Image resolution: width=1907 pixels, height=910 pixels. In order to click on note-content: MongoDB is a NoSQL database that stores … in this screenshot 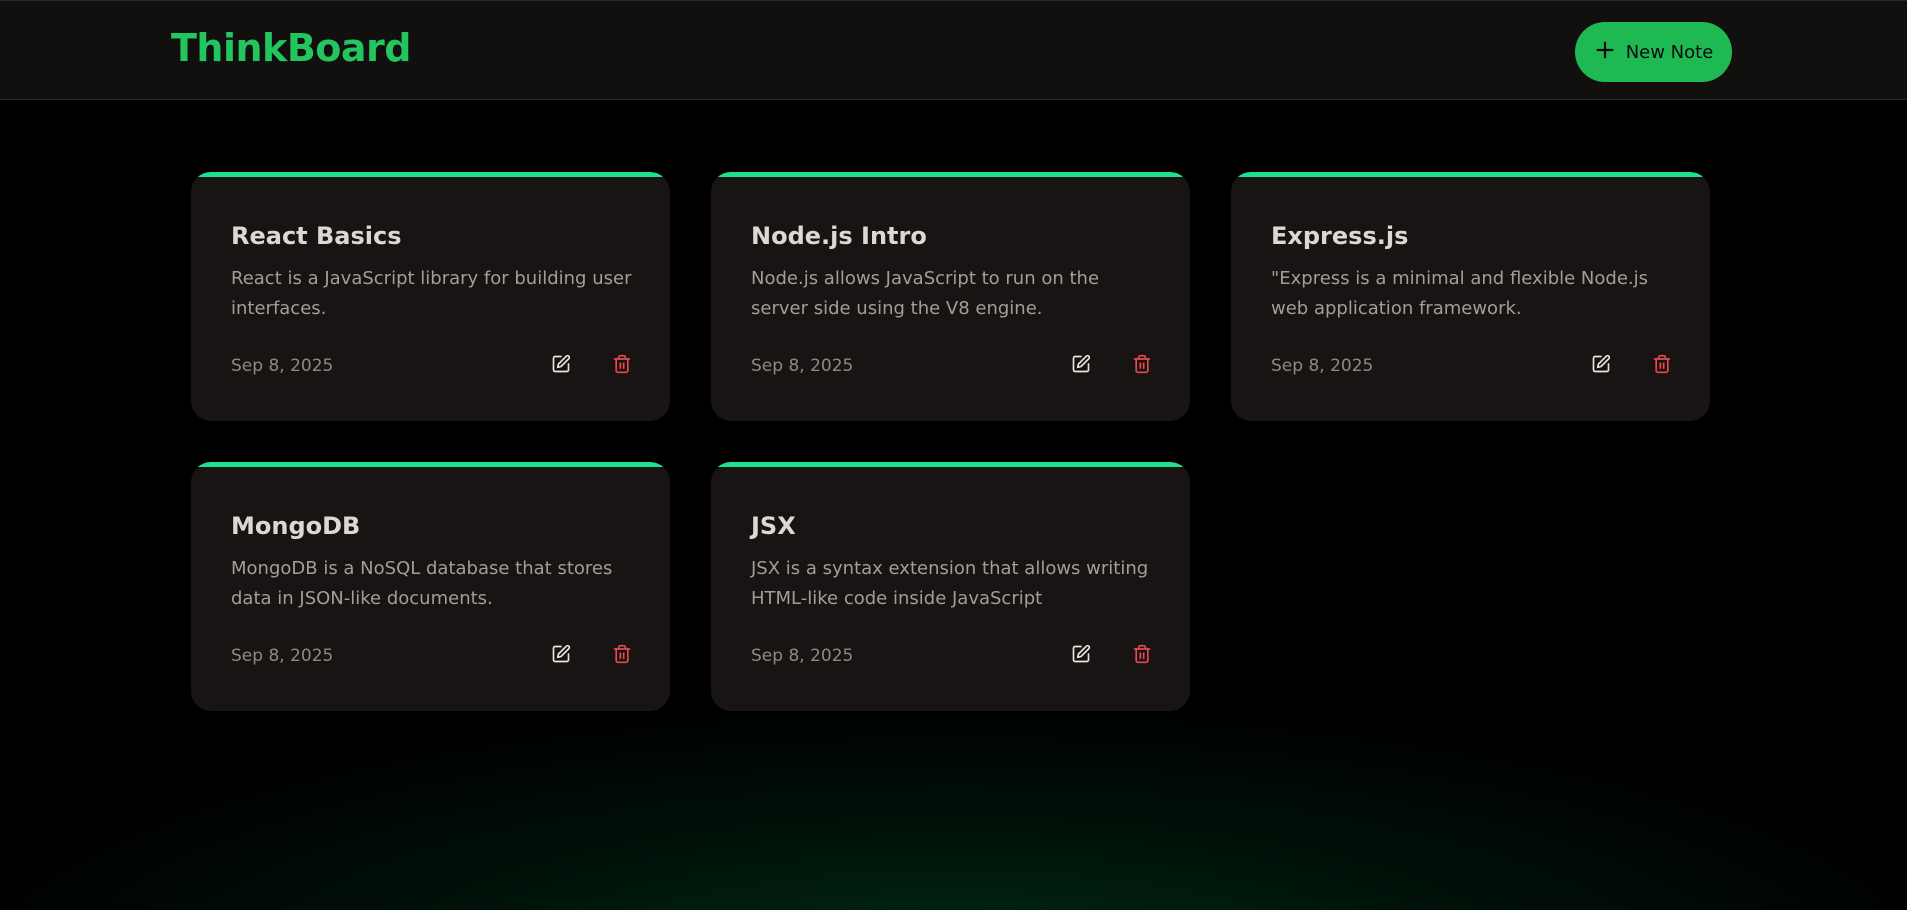, I will do `click(422, 583)`.